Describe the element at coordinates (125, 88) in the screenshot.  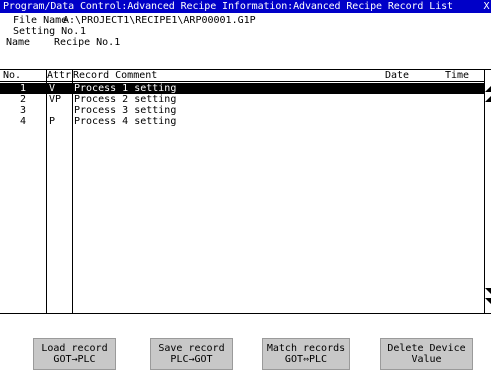
I see `row-comment: Process 1 setting` at that location.